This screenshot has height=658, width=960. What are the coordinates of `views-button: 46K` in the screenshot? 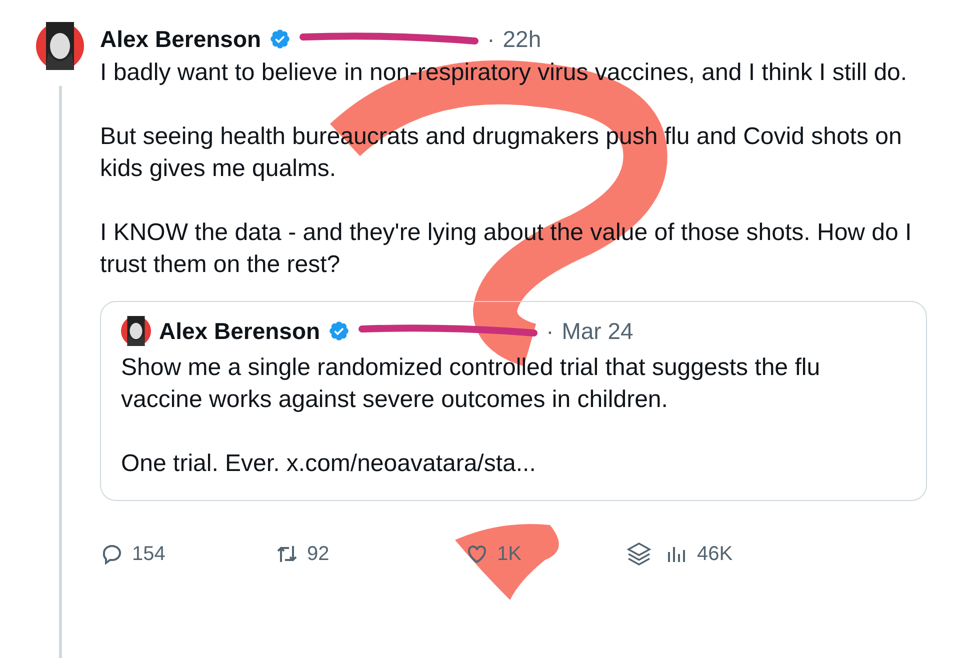 It's located at (699, 554).